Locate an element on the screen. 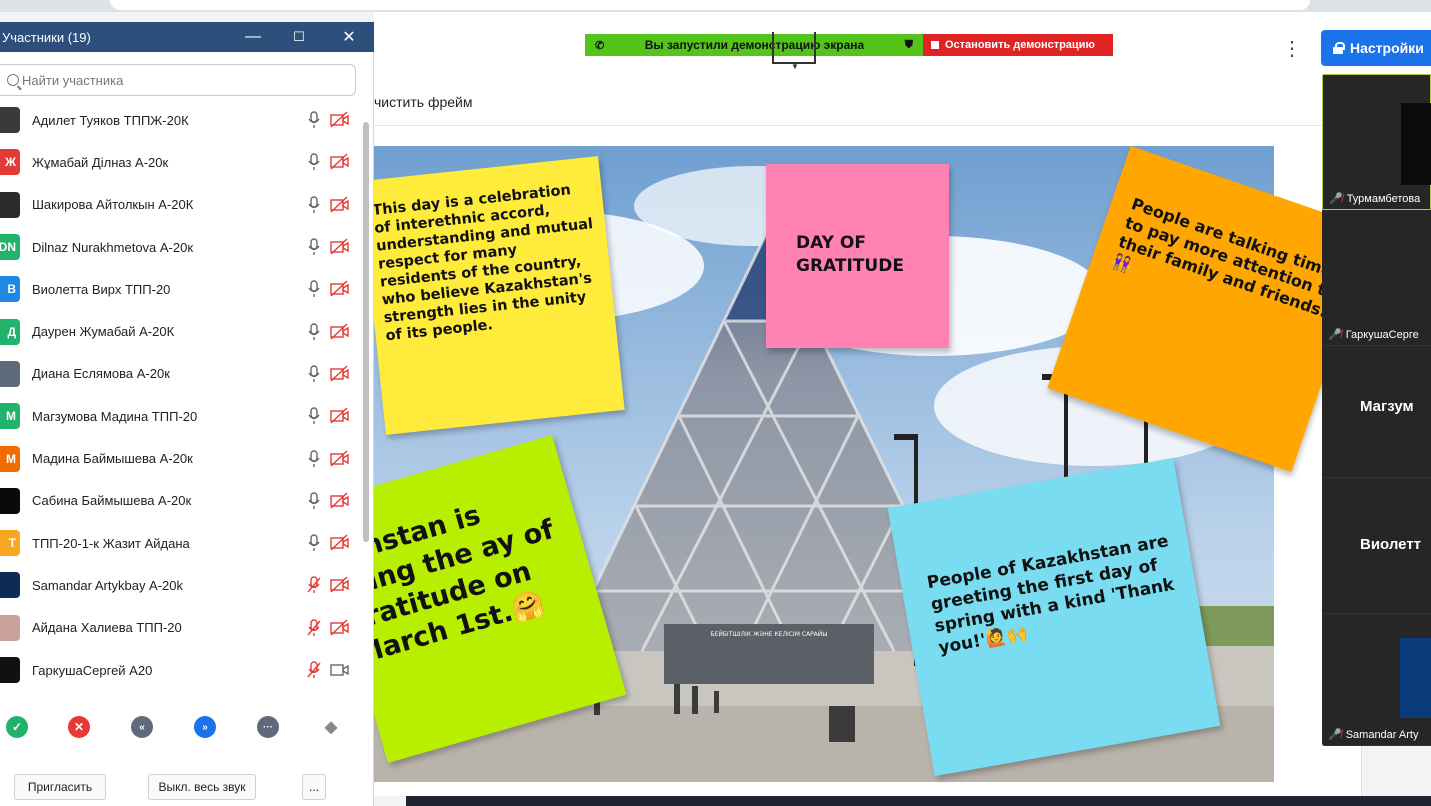 The image size is (1431, 806). settings-button: Настройки is located at coordinates (1376, 48).